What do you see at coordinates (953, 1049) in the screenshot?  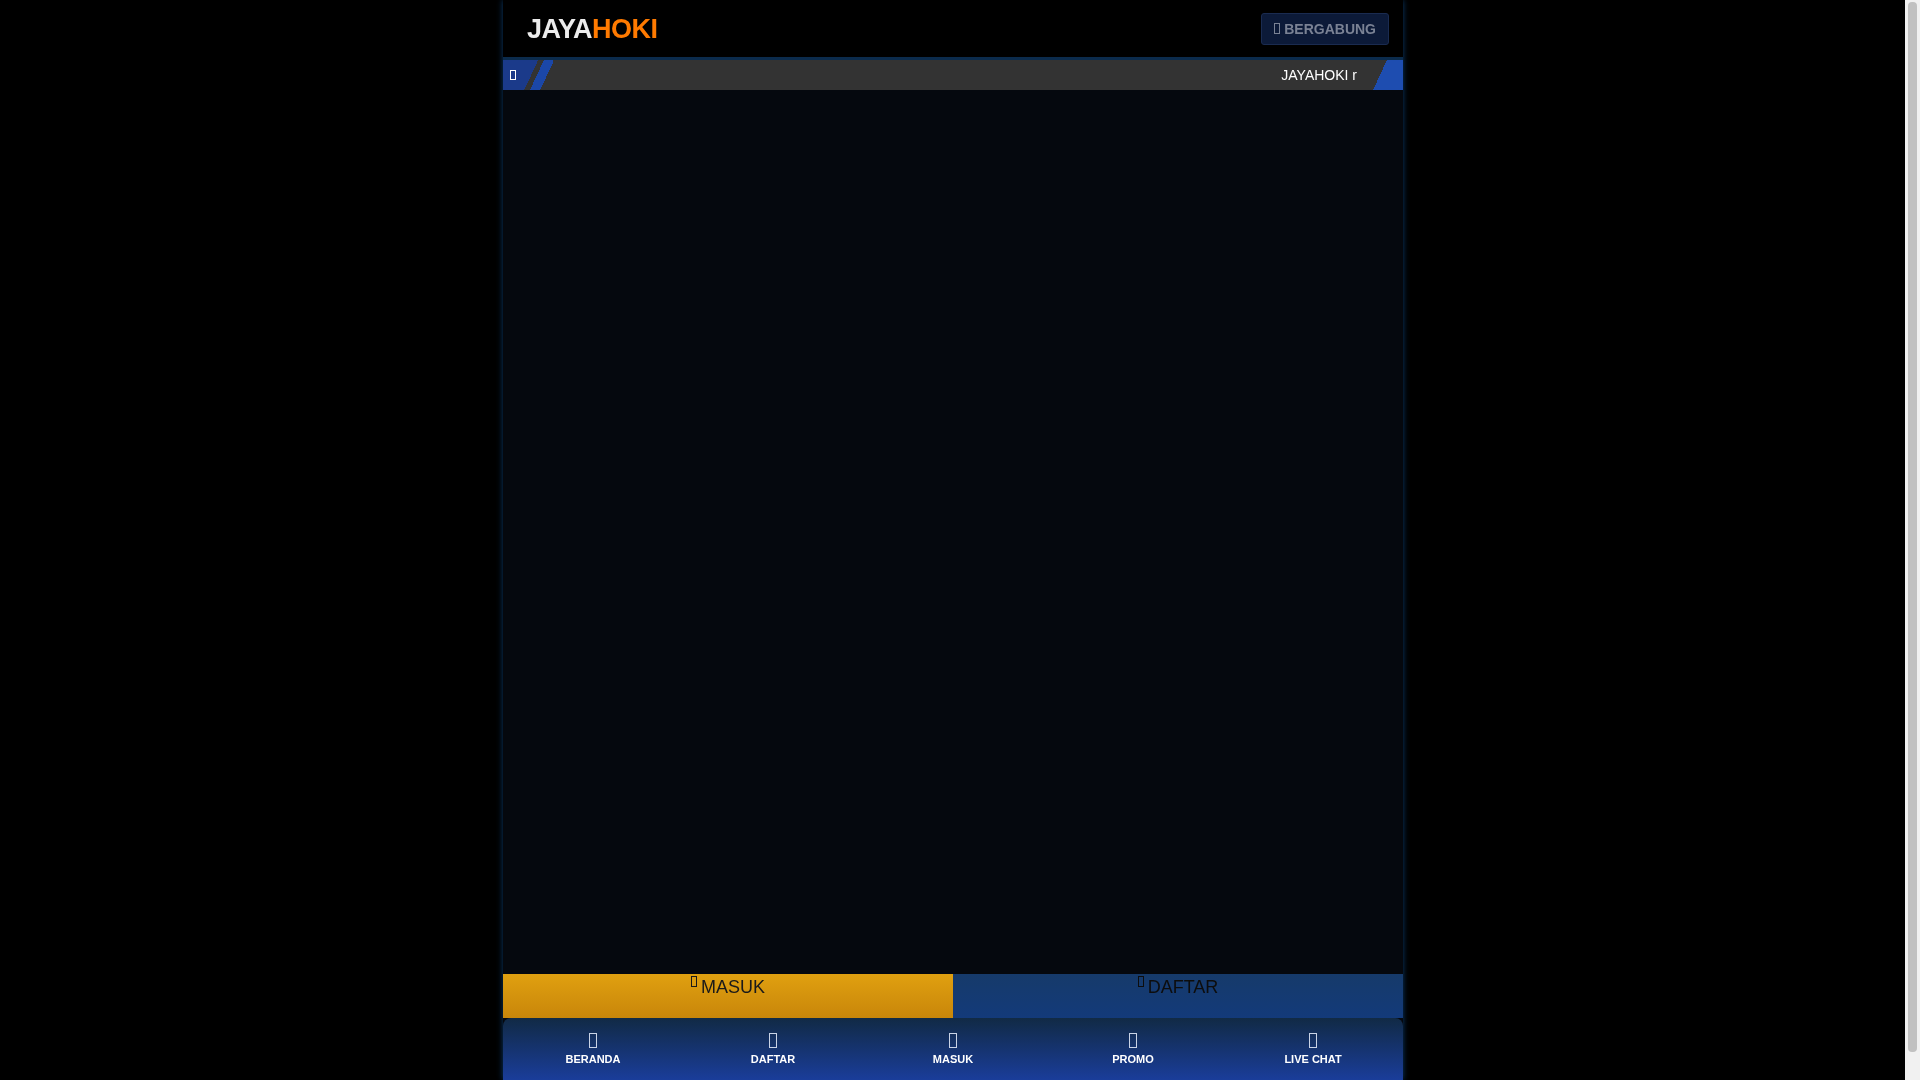 I see `nav-item: MASUK` at bounding box center [953, 1049].